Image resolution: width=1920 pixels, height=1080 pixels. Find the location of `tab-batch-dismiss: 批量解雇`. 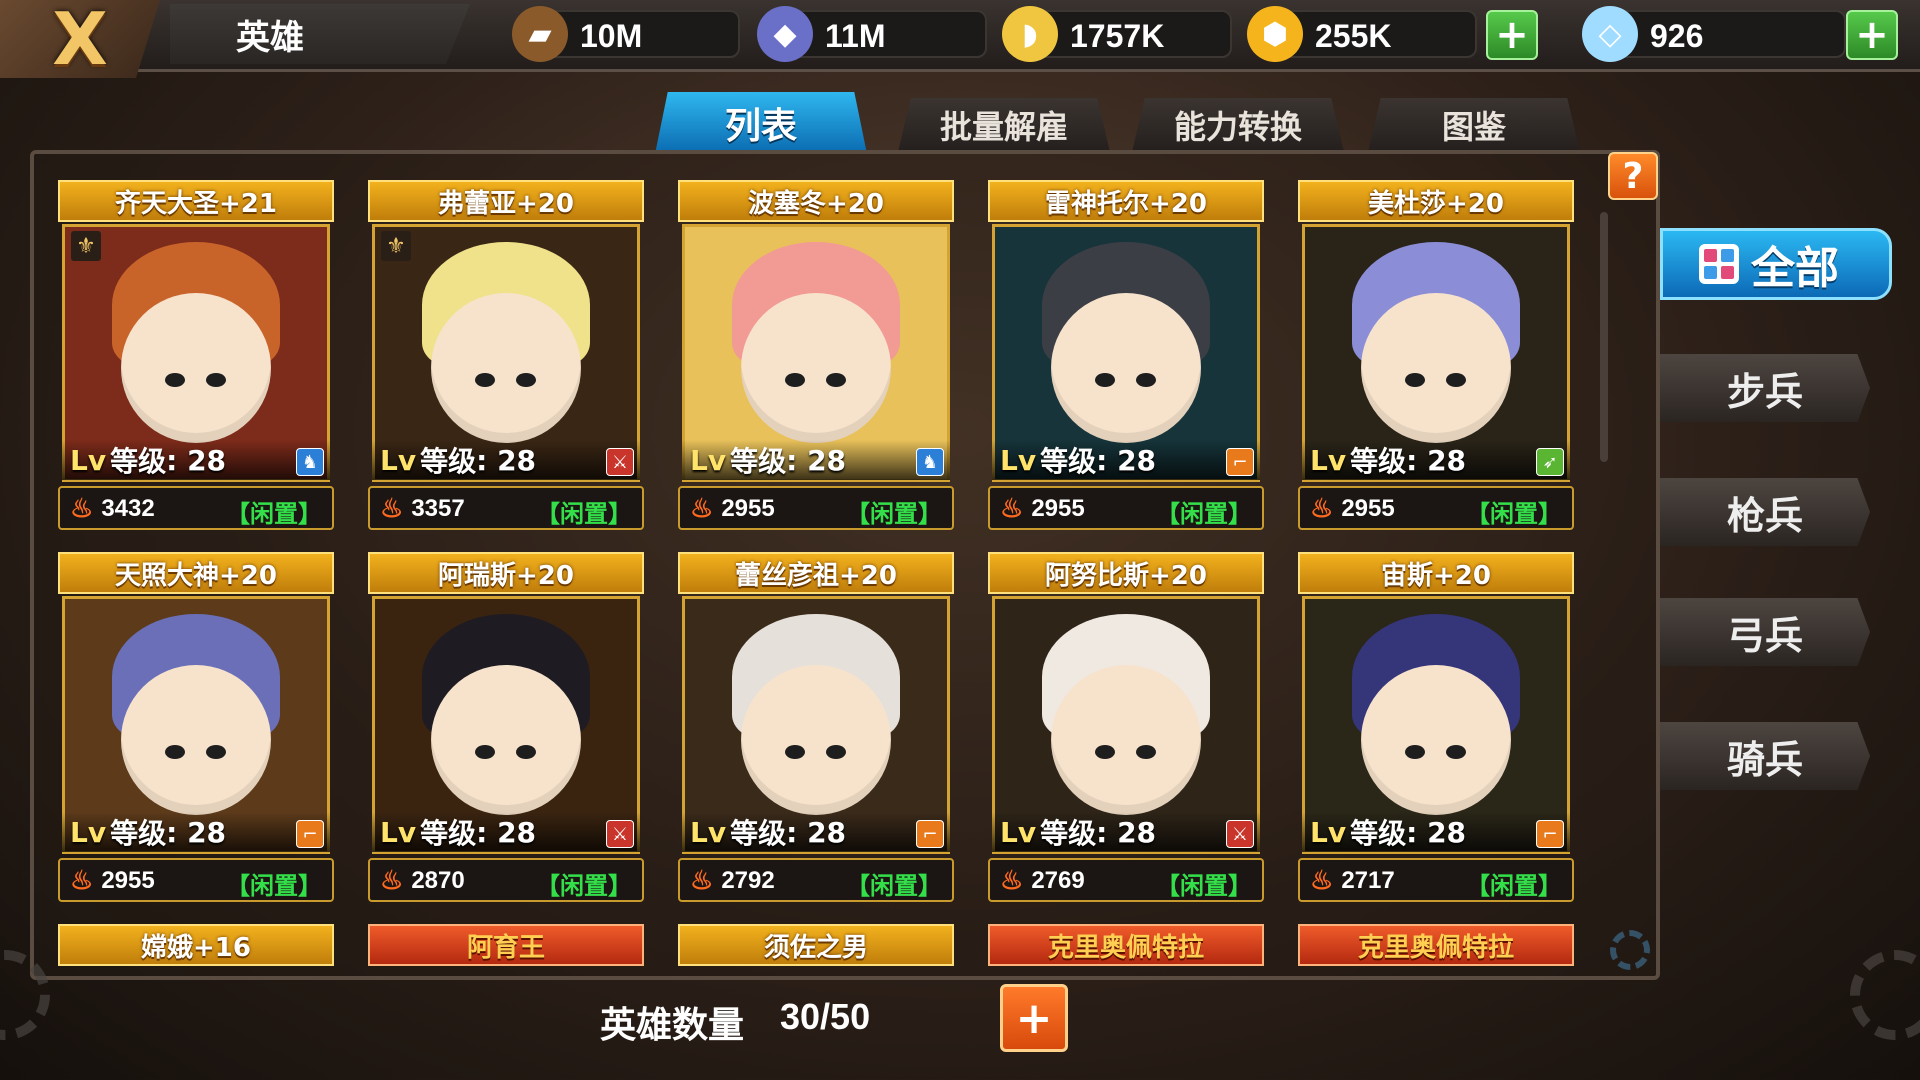

tab-batch-dismiss: 批量解雇 is located at coordinates (1004, 125).